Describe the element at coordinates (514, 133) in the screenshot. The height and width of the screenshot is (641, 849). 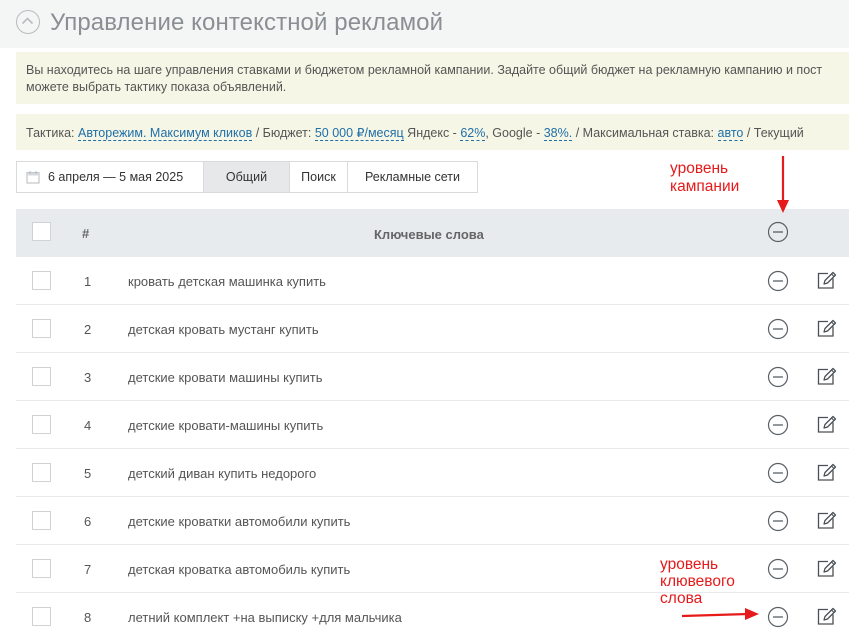
I see `google-label: , Google -` at that location.